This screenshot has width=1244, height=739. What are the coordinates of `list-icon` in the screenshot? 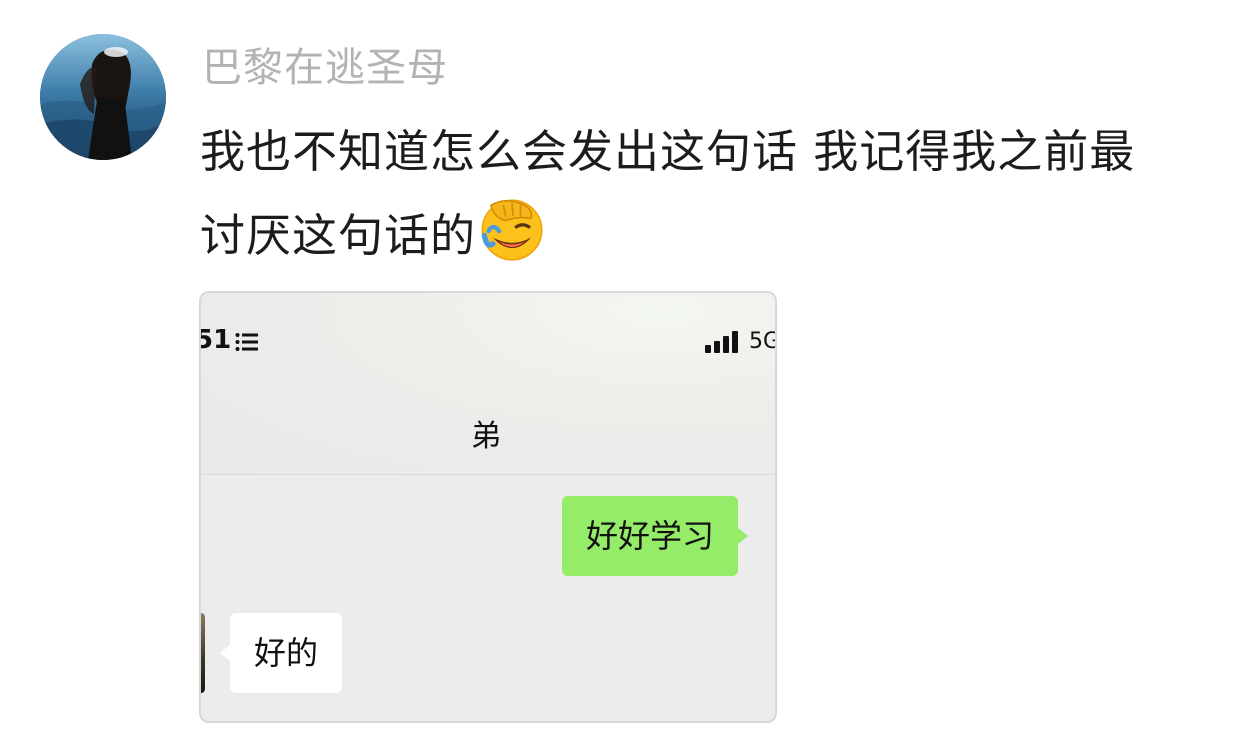 It's located at (246, 342).